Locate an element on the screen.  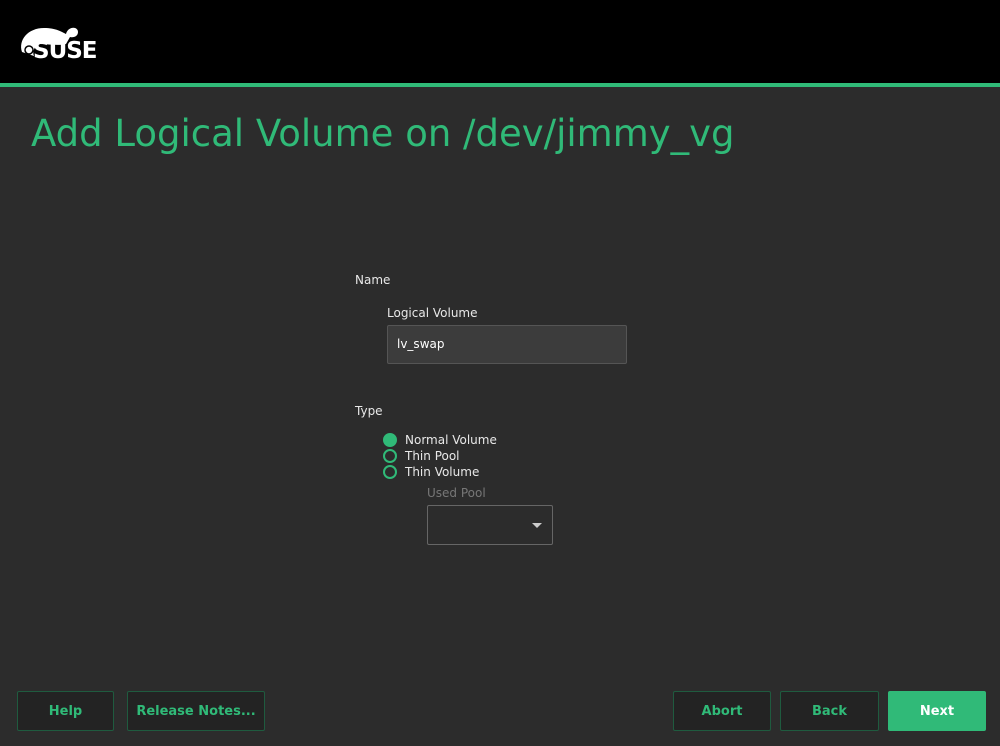
name-section-label: Name is located at coordinates (373, 280).